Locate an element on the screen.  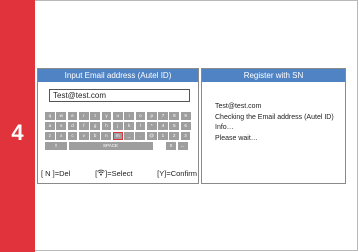
key-space: SPACE is located at coordinates (110, 146).